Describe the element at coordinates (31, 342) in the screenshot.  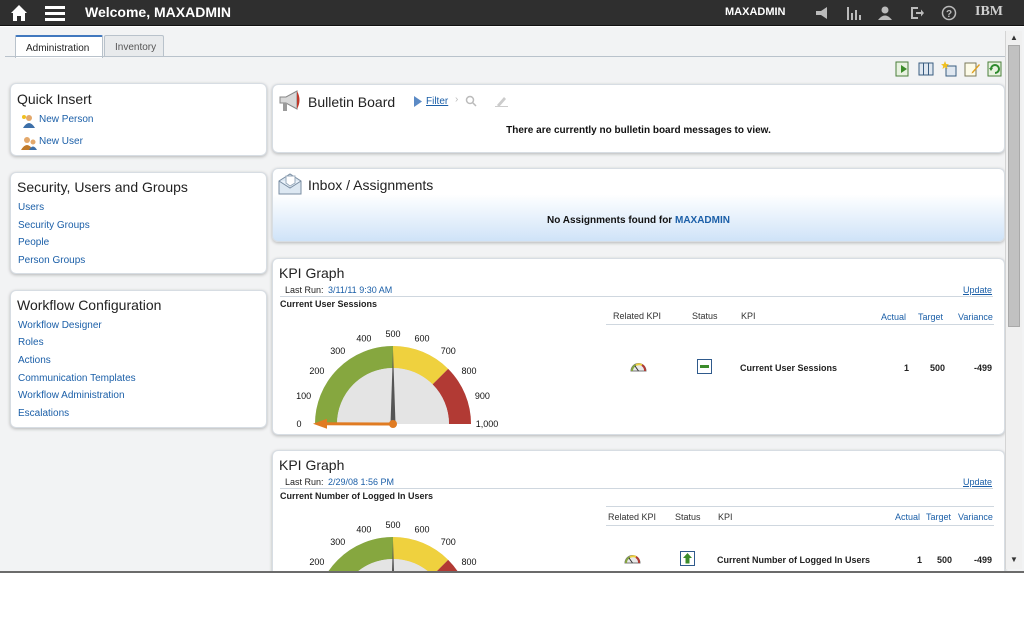
I see `workflow-link-roles: Roles` at that location.